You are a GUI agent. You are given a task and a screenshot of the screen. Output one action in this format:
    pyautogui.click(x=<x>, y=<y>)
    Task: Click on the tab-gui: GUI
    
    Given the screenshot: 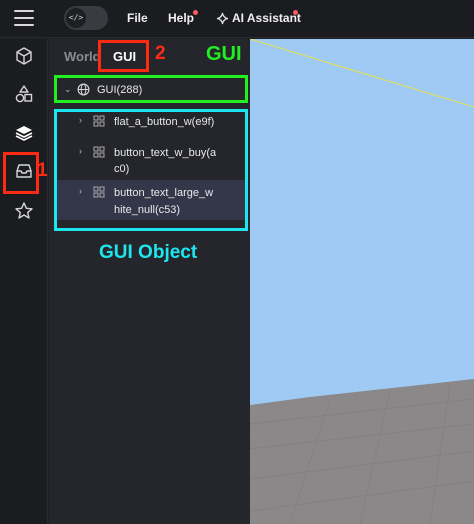 What is the action you would take?
    pyautogui.click(x=124, y=56)
    